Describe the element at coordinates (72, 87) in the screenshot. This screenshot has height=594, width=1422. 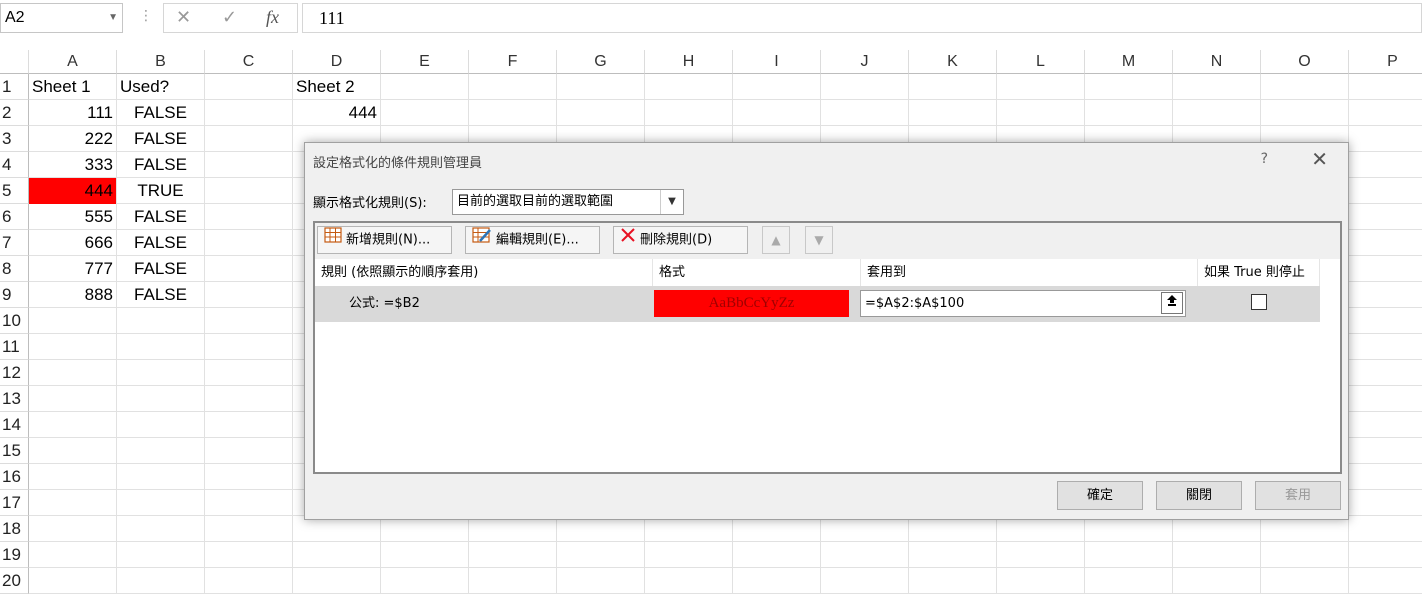
I see `cell-a1: Sheet 1` at that location.